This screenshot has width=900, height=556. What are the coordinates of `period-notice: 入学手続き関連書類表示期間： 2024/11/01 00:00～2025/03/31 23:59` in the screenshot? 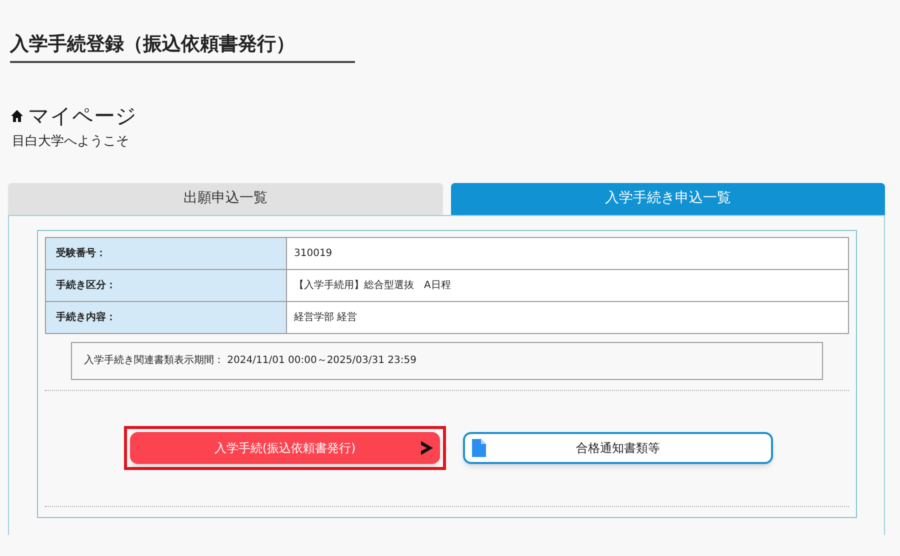 It's located at (447, 361).